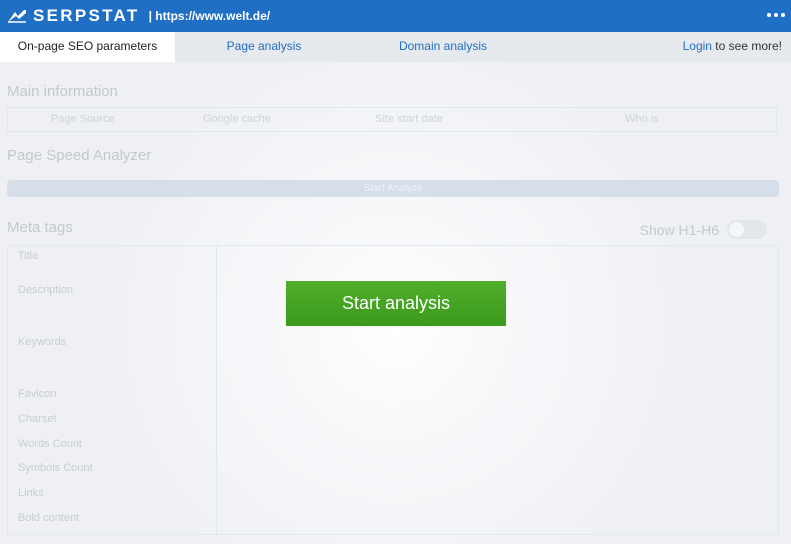 Image resolution: width=791 pixels, height=544 pixels. I want to click on toggle-label: Show H1-H6, so click(679, 229).